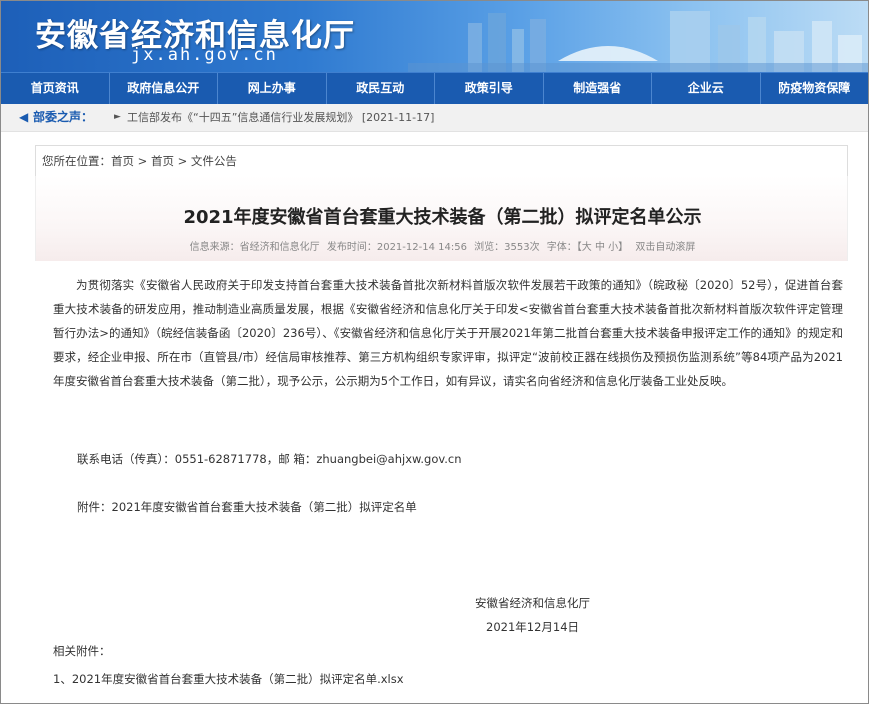 This screenshot has width=869, height=704. I want to click on page-title: 2021年度安徽省首台套重大技术装备（第二批）拟评定名单公示, so click(442, 217).